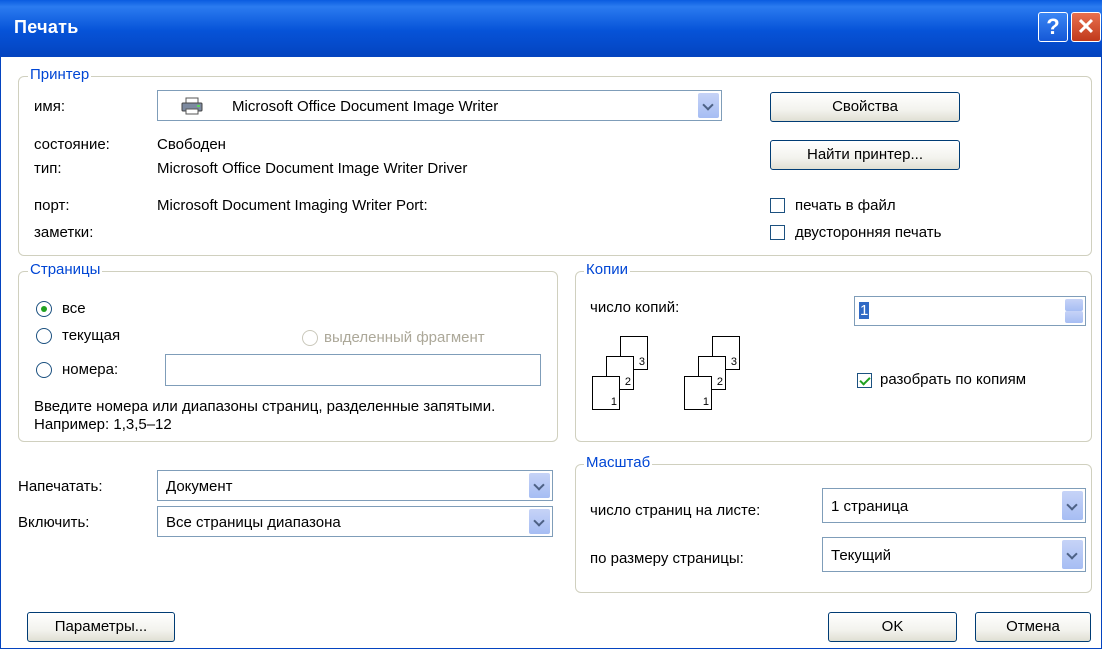 The width and height of the screenshot is (1102, 649). Describe the element at coordinates (667, 558) in the screenshot. I see `scale-label: по размеру страницы:` at that location.